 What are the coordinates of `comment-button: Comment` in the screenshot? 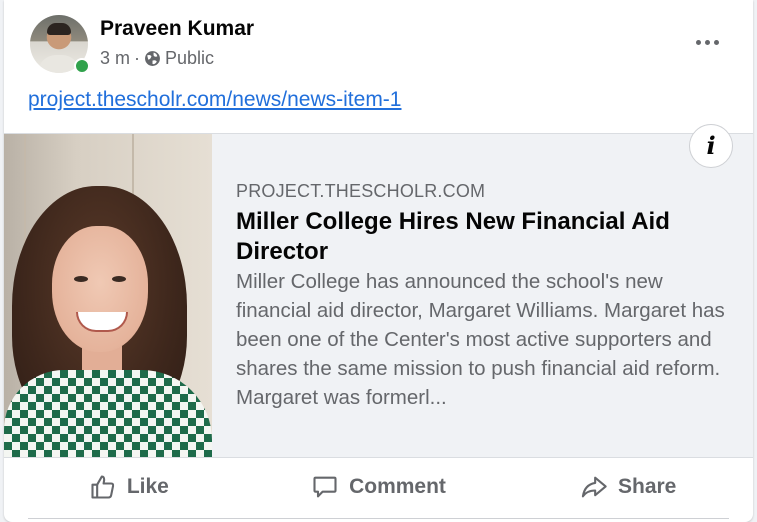 It's located at (379, 487).